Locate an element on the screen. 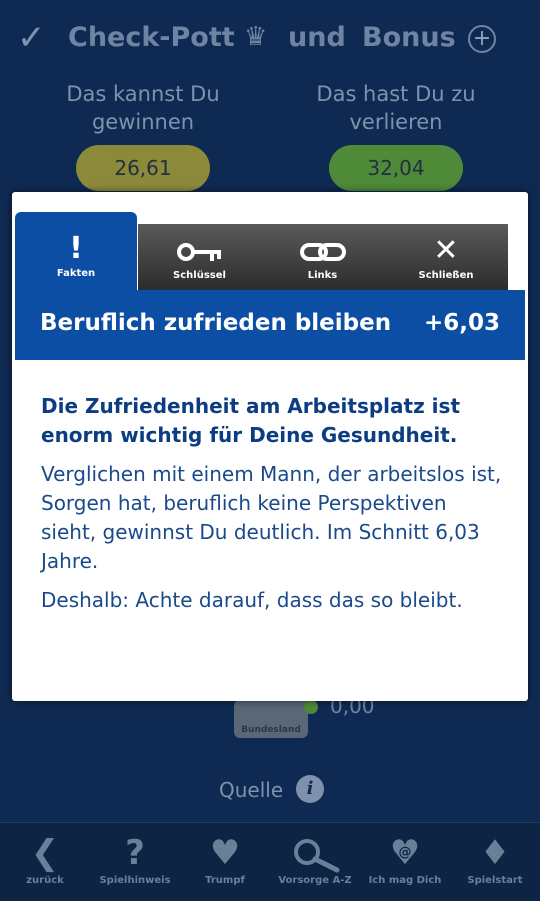 This screenshot has height=901, width=540. nav-spielstart: ♦ Spielstart is located at coordinates (495, 862).